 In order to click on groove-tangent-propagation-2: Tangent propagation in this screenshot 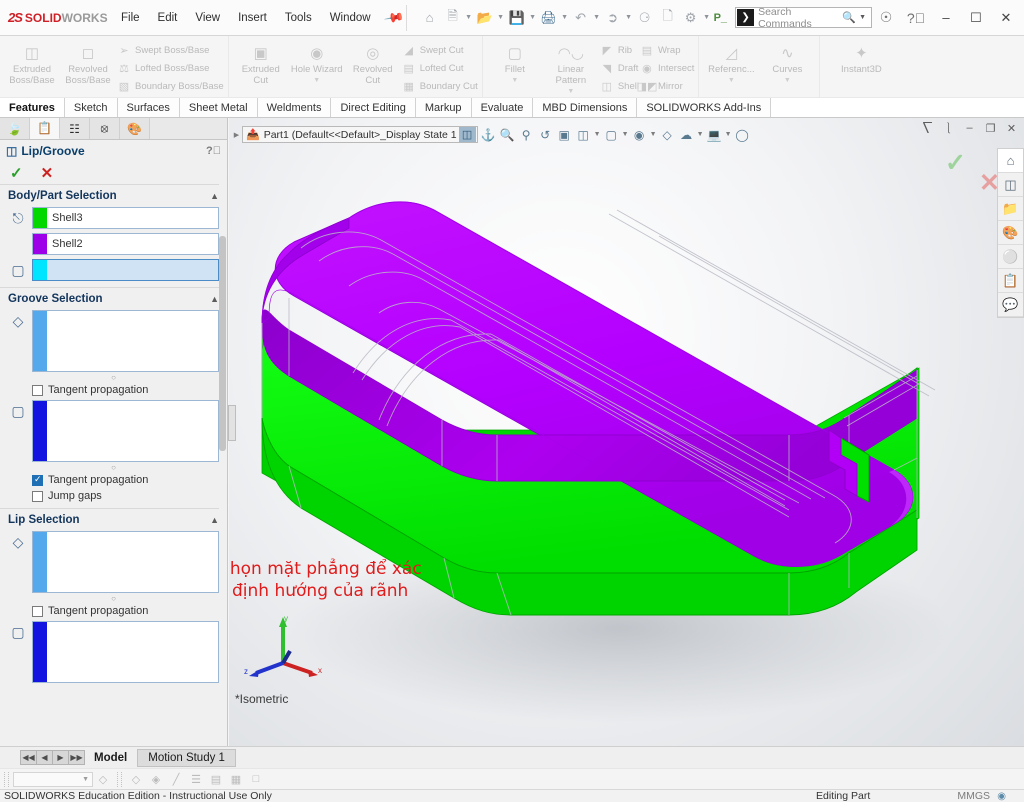, I will do `click(113, 480)`.